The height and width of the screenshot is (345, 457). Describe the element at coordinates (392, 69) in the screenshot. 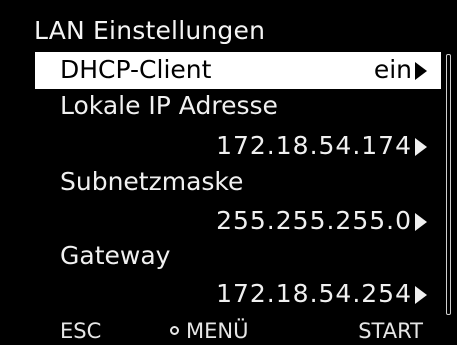

I see `dhcp-value: ein` at that location.